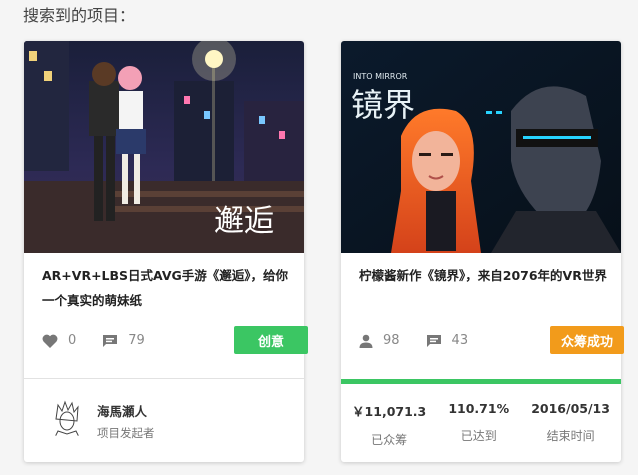 This screenshot has width=638, height=475. I want to click on raised-amount: ￥11,071.3, so click(389, 411).